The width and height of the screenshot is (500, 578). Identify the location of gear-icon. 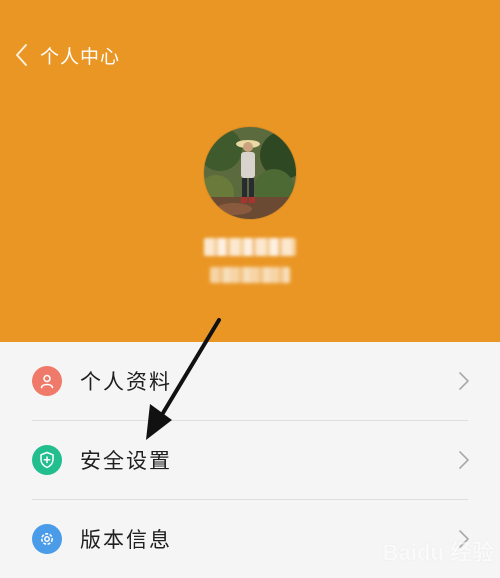
(47, 539).